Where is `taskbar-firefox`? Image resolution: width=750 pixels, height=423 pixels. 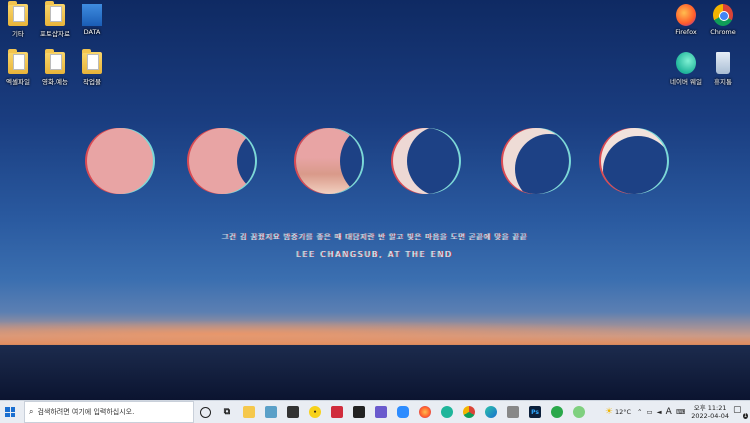 taskbar-firefox is located at coordinates (425, 412).